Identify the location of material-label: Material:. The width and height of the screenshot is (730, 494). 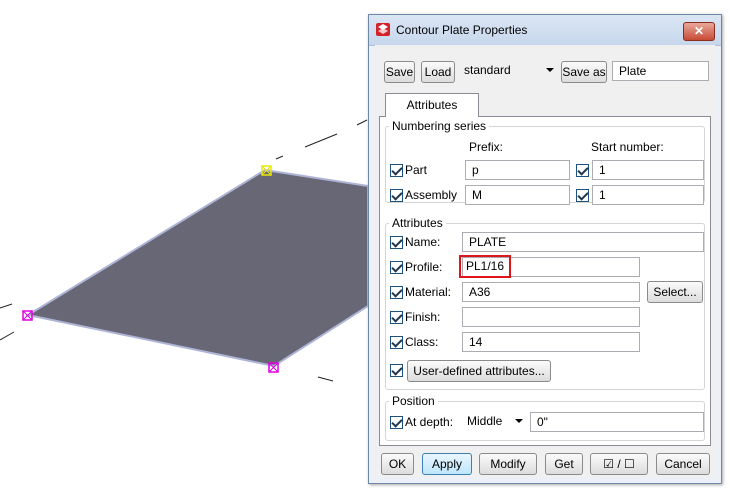
(428, 292).